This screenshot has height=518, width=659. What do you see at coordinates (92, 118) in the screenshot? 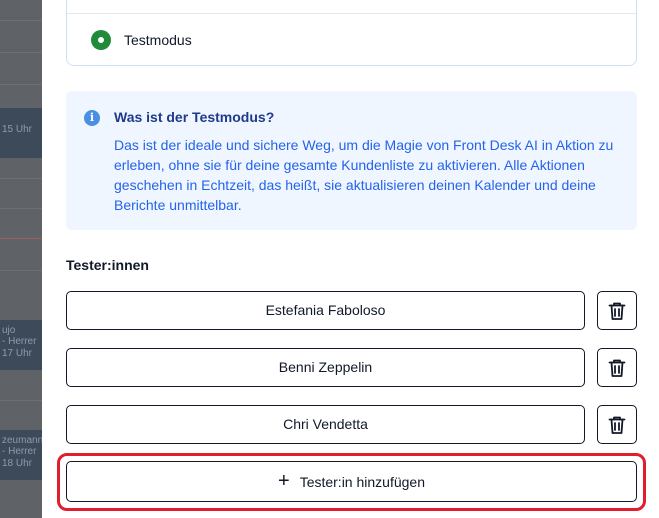
I see `info-icon: i` at bounding box center [92, 118].